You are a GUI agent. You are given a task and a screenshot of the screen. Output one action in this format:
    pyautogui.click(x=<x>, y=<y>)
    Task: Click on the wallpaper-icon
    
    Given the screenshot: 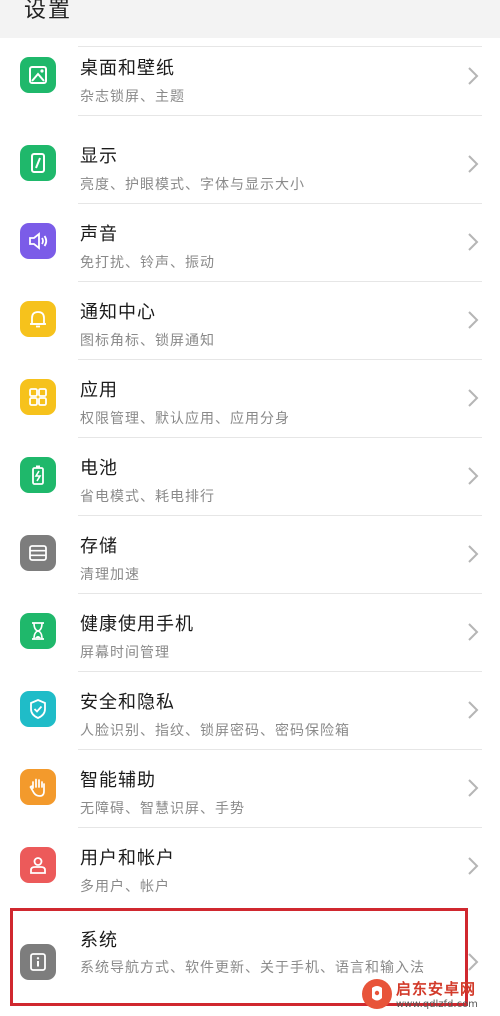 What is the action you would take?
    pyautogui.click(x=38, y=75)
    